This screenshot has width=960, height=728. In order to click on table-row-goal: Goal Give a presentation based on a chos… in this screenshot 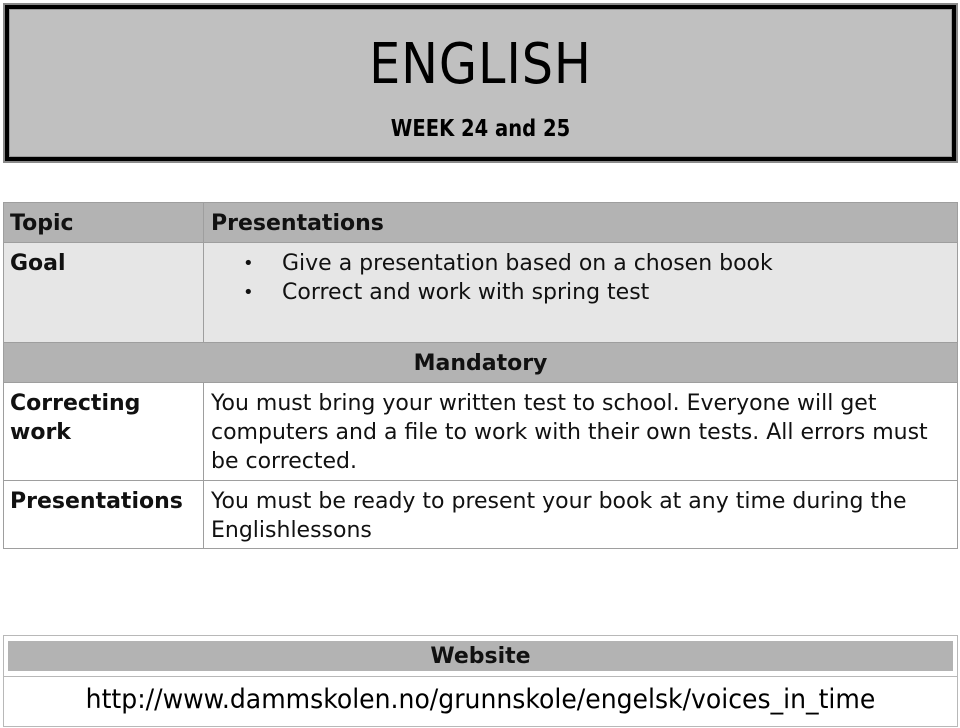, I will do `click(480, 292)`.